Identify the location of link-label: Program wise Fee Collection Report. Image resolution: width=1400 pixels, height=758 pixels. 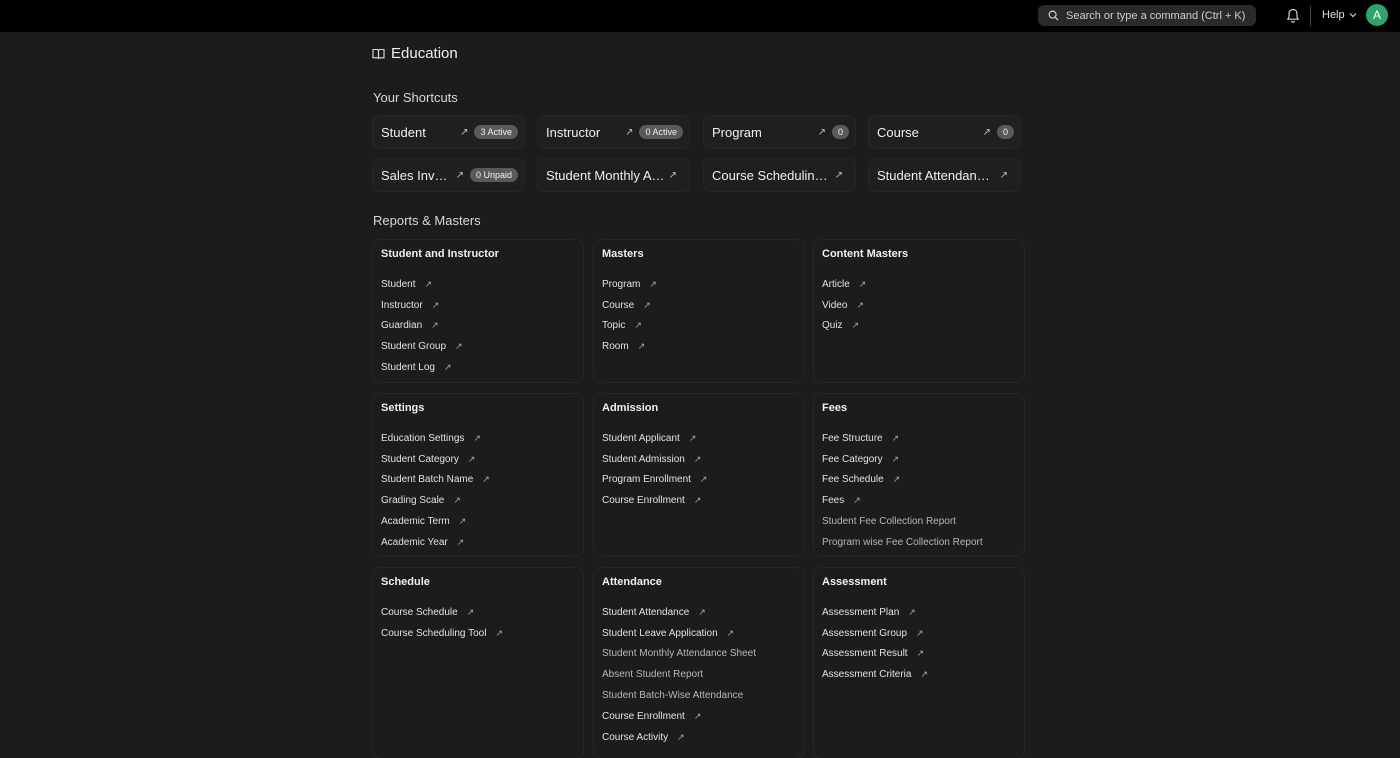
(902, 542).